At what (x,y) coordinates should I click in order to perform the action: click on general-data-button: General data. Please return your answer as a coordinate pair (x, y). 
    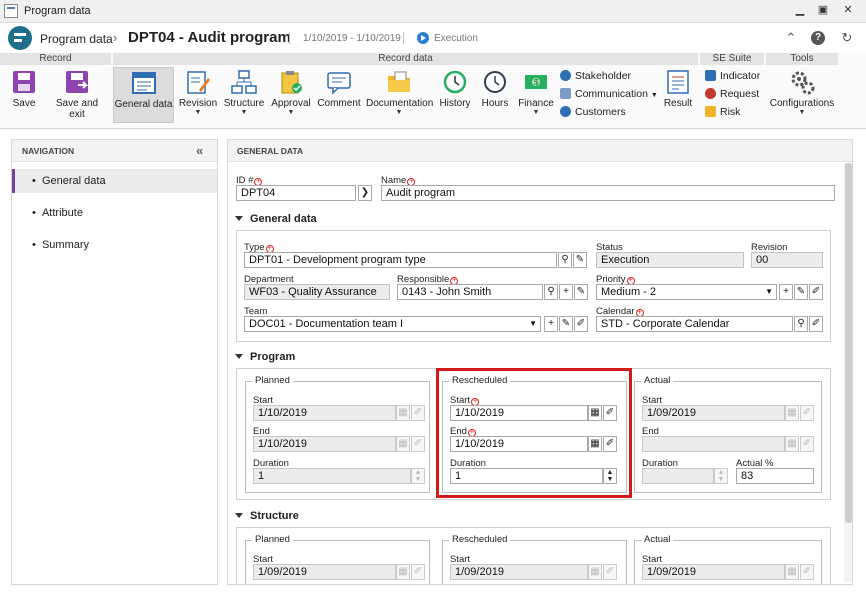
    Looking at the image, I should click on (143, 95).